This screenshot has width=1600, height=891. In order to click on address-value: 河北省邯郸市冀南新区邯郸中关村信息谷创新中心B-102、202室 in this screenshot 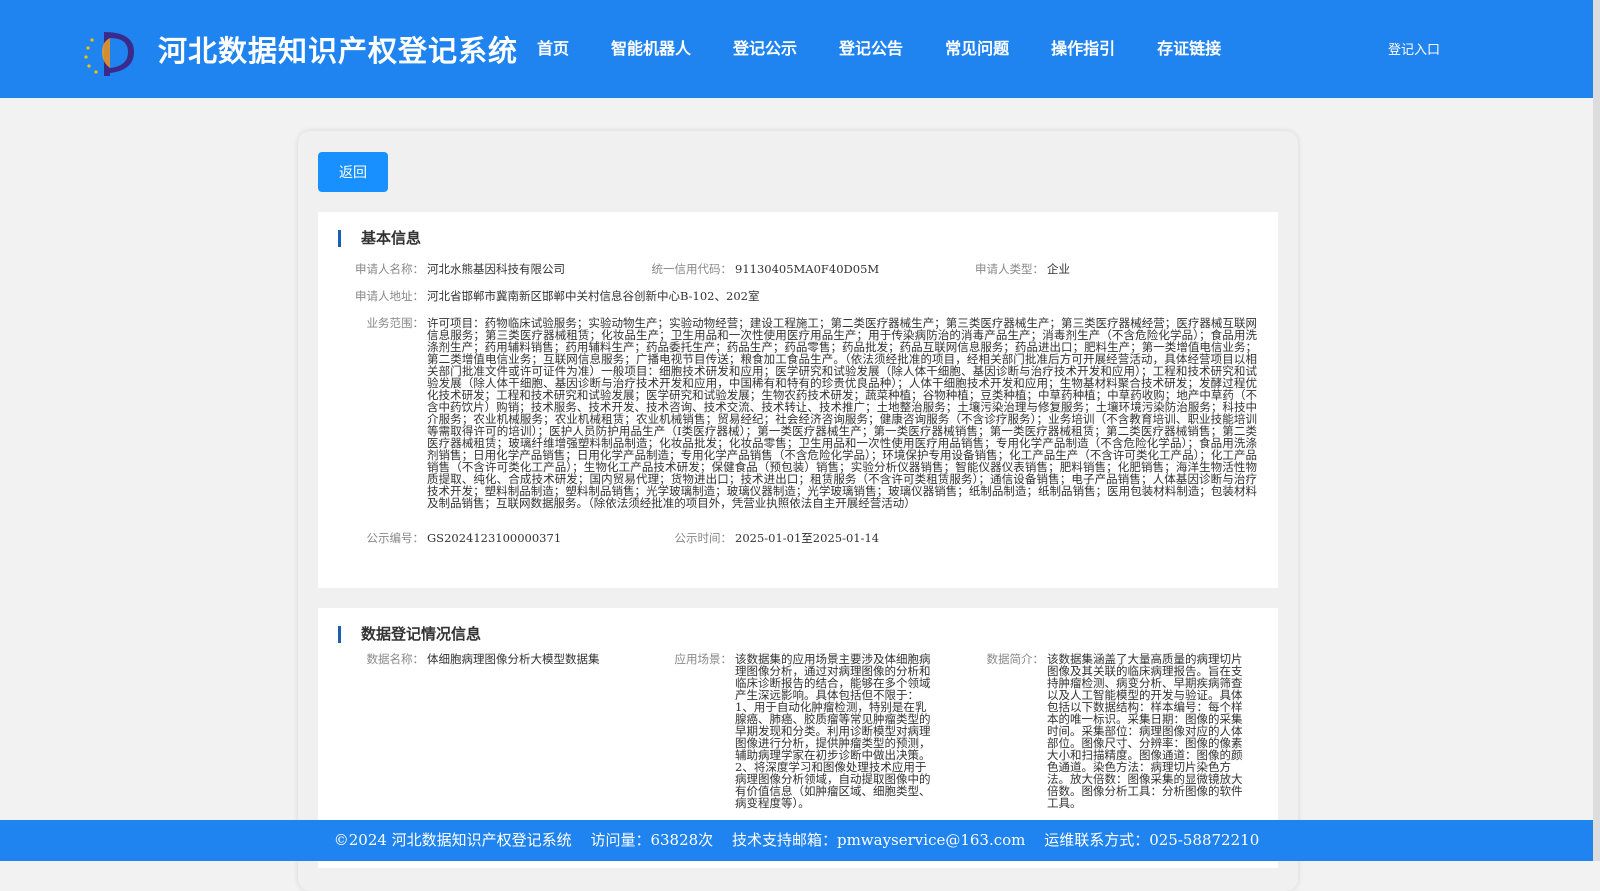, I will do `click(593, 296)`.